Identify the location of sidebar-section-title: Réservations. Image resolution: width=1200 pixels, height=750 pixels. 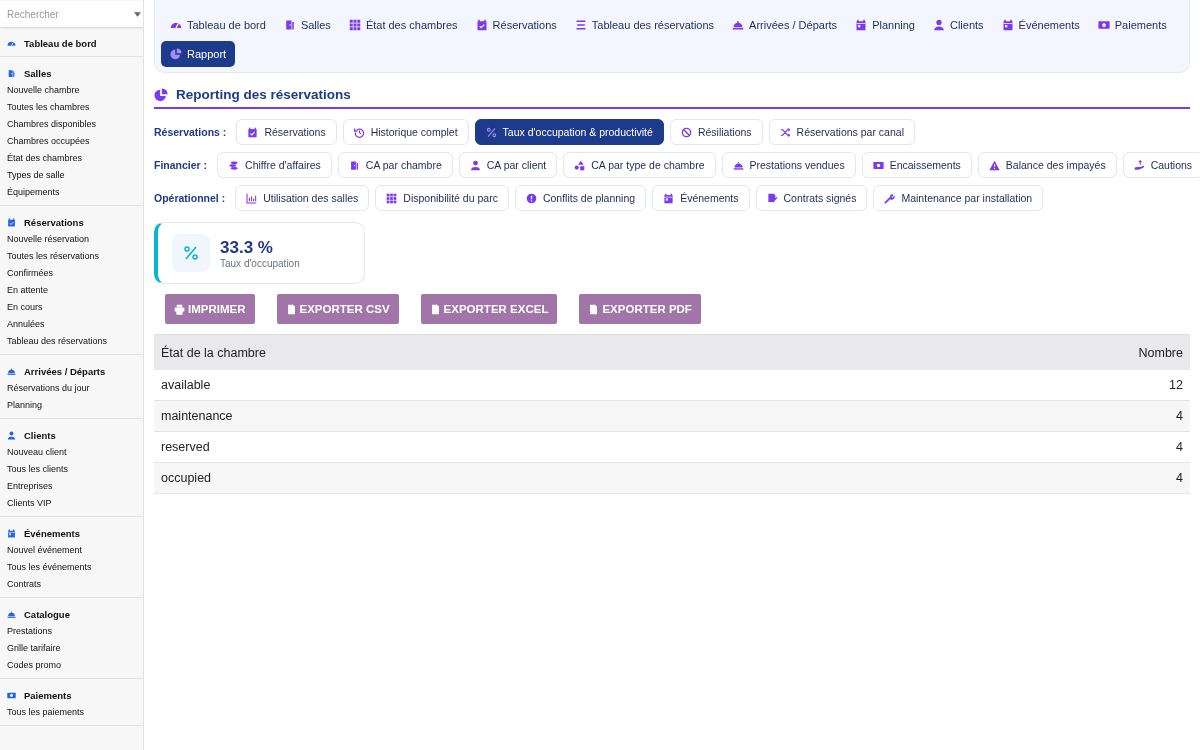
(54, 222).